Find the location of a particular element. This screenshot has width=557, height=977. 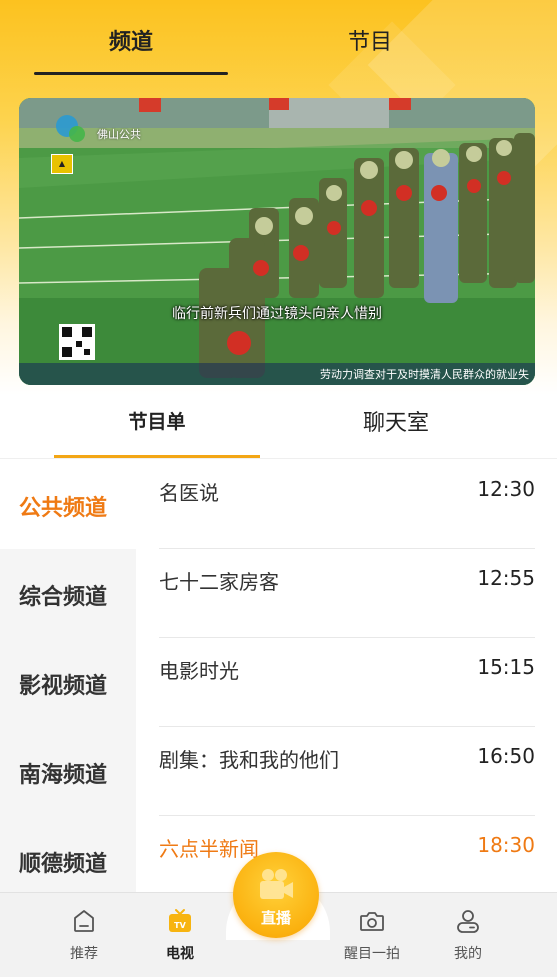

program-name: 电影时光 is located at coordinates (199, 671).